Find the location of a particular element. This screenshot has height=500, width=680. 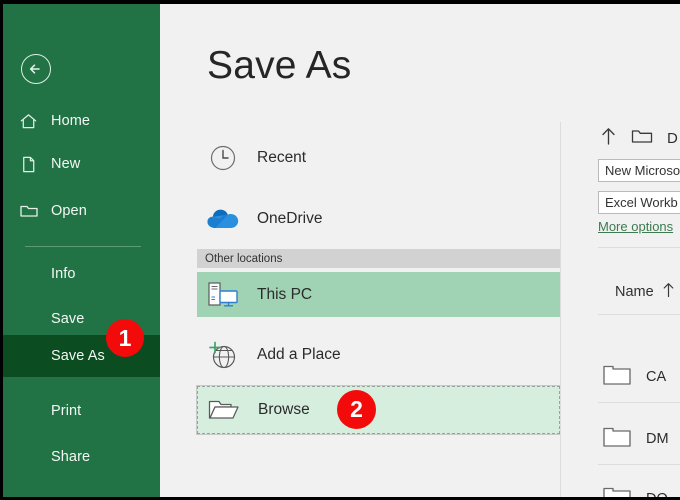

name-column-header: Name is located at coordinates (645, 292).